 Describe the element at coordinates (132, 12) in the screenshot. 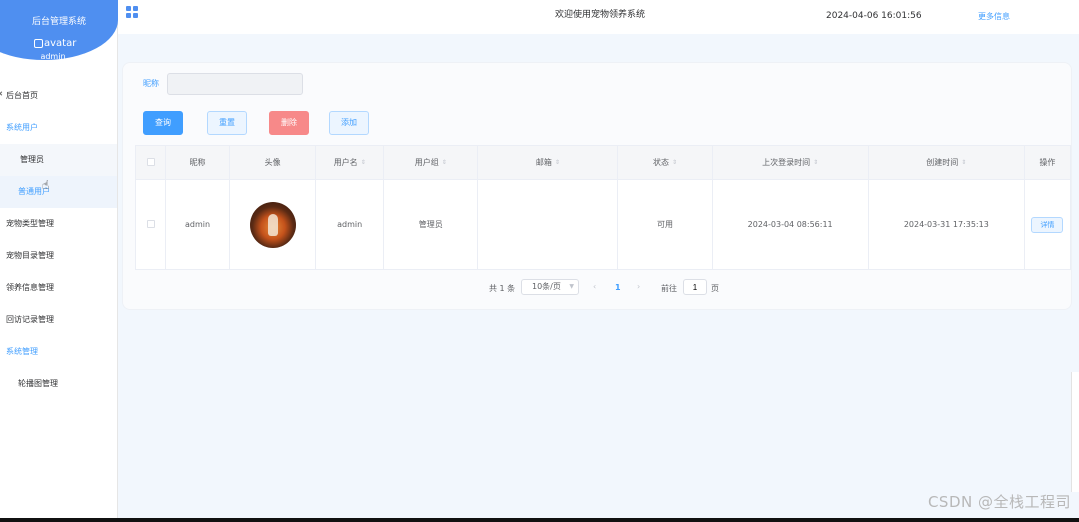

I see `menu-toggle-icon` at that location.